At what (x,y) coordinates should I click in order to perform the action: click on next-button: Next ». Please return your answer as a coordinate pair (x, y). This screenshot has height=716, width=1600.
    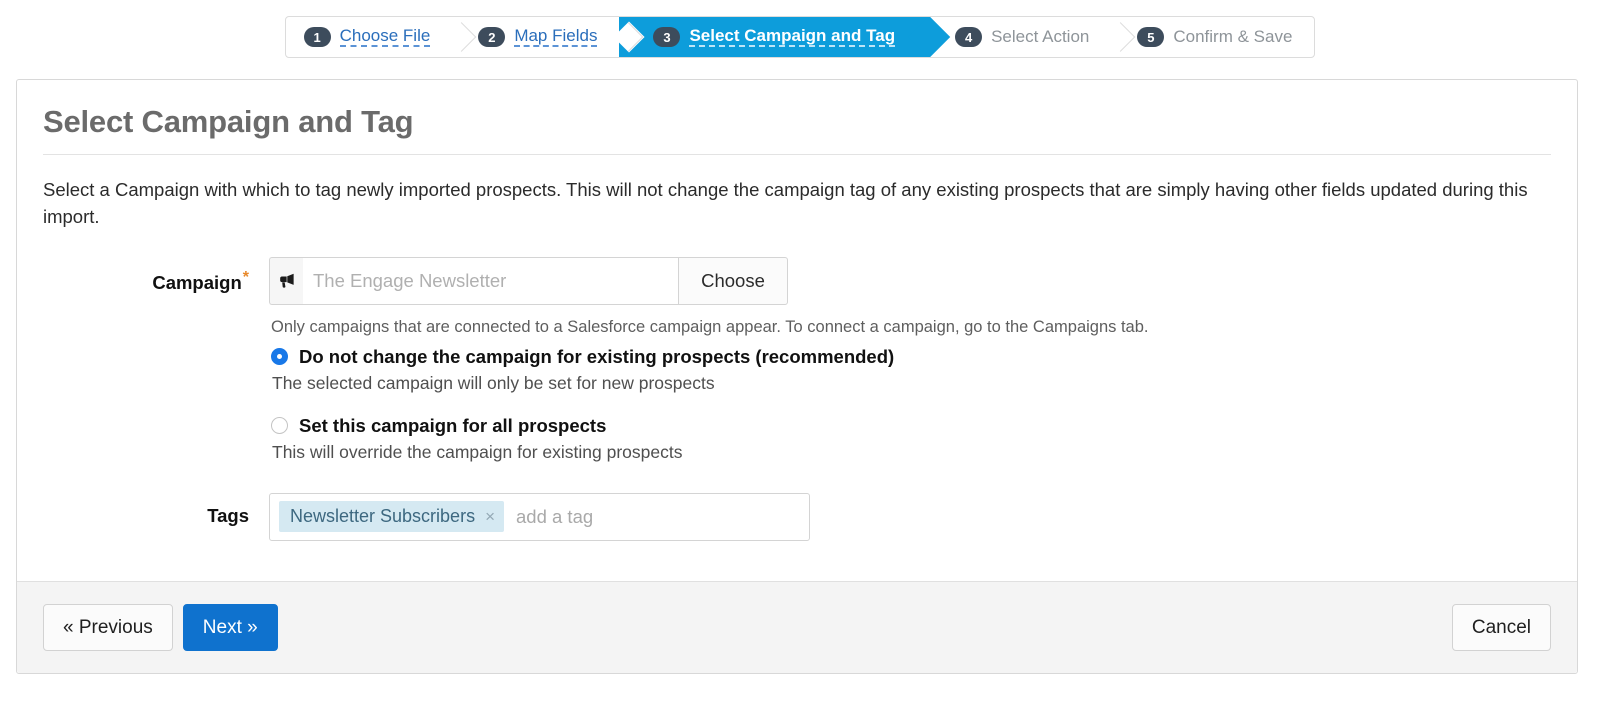
    Looking at the image, I should click on (230, 627).